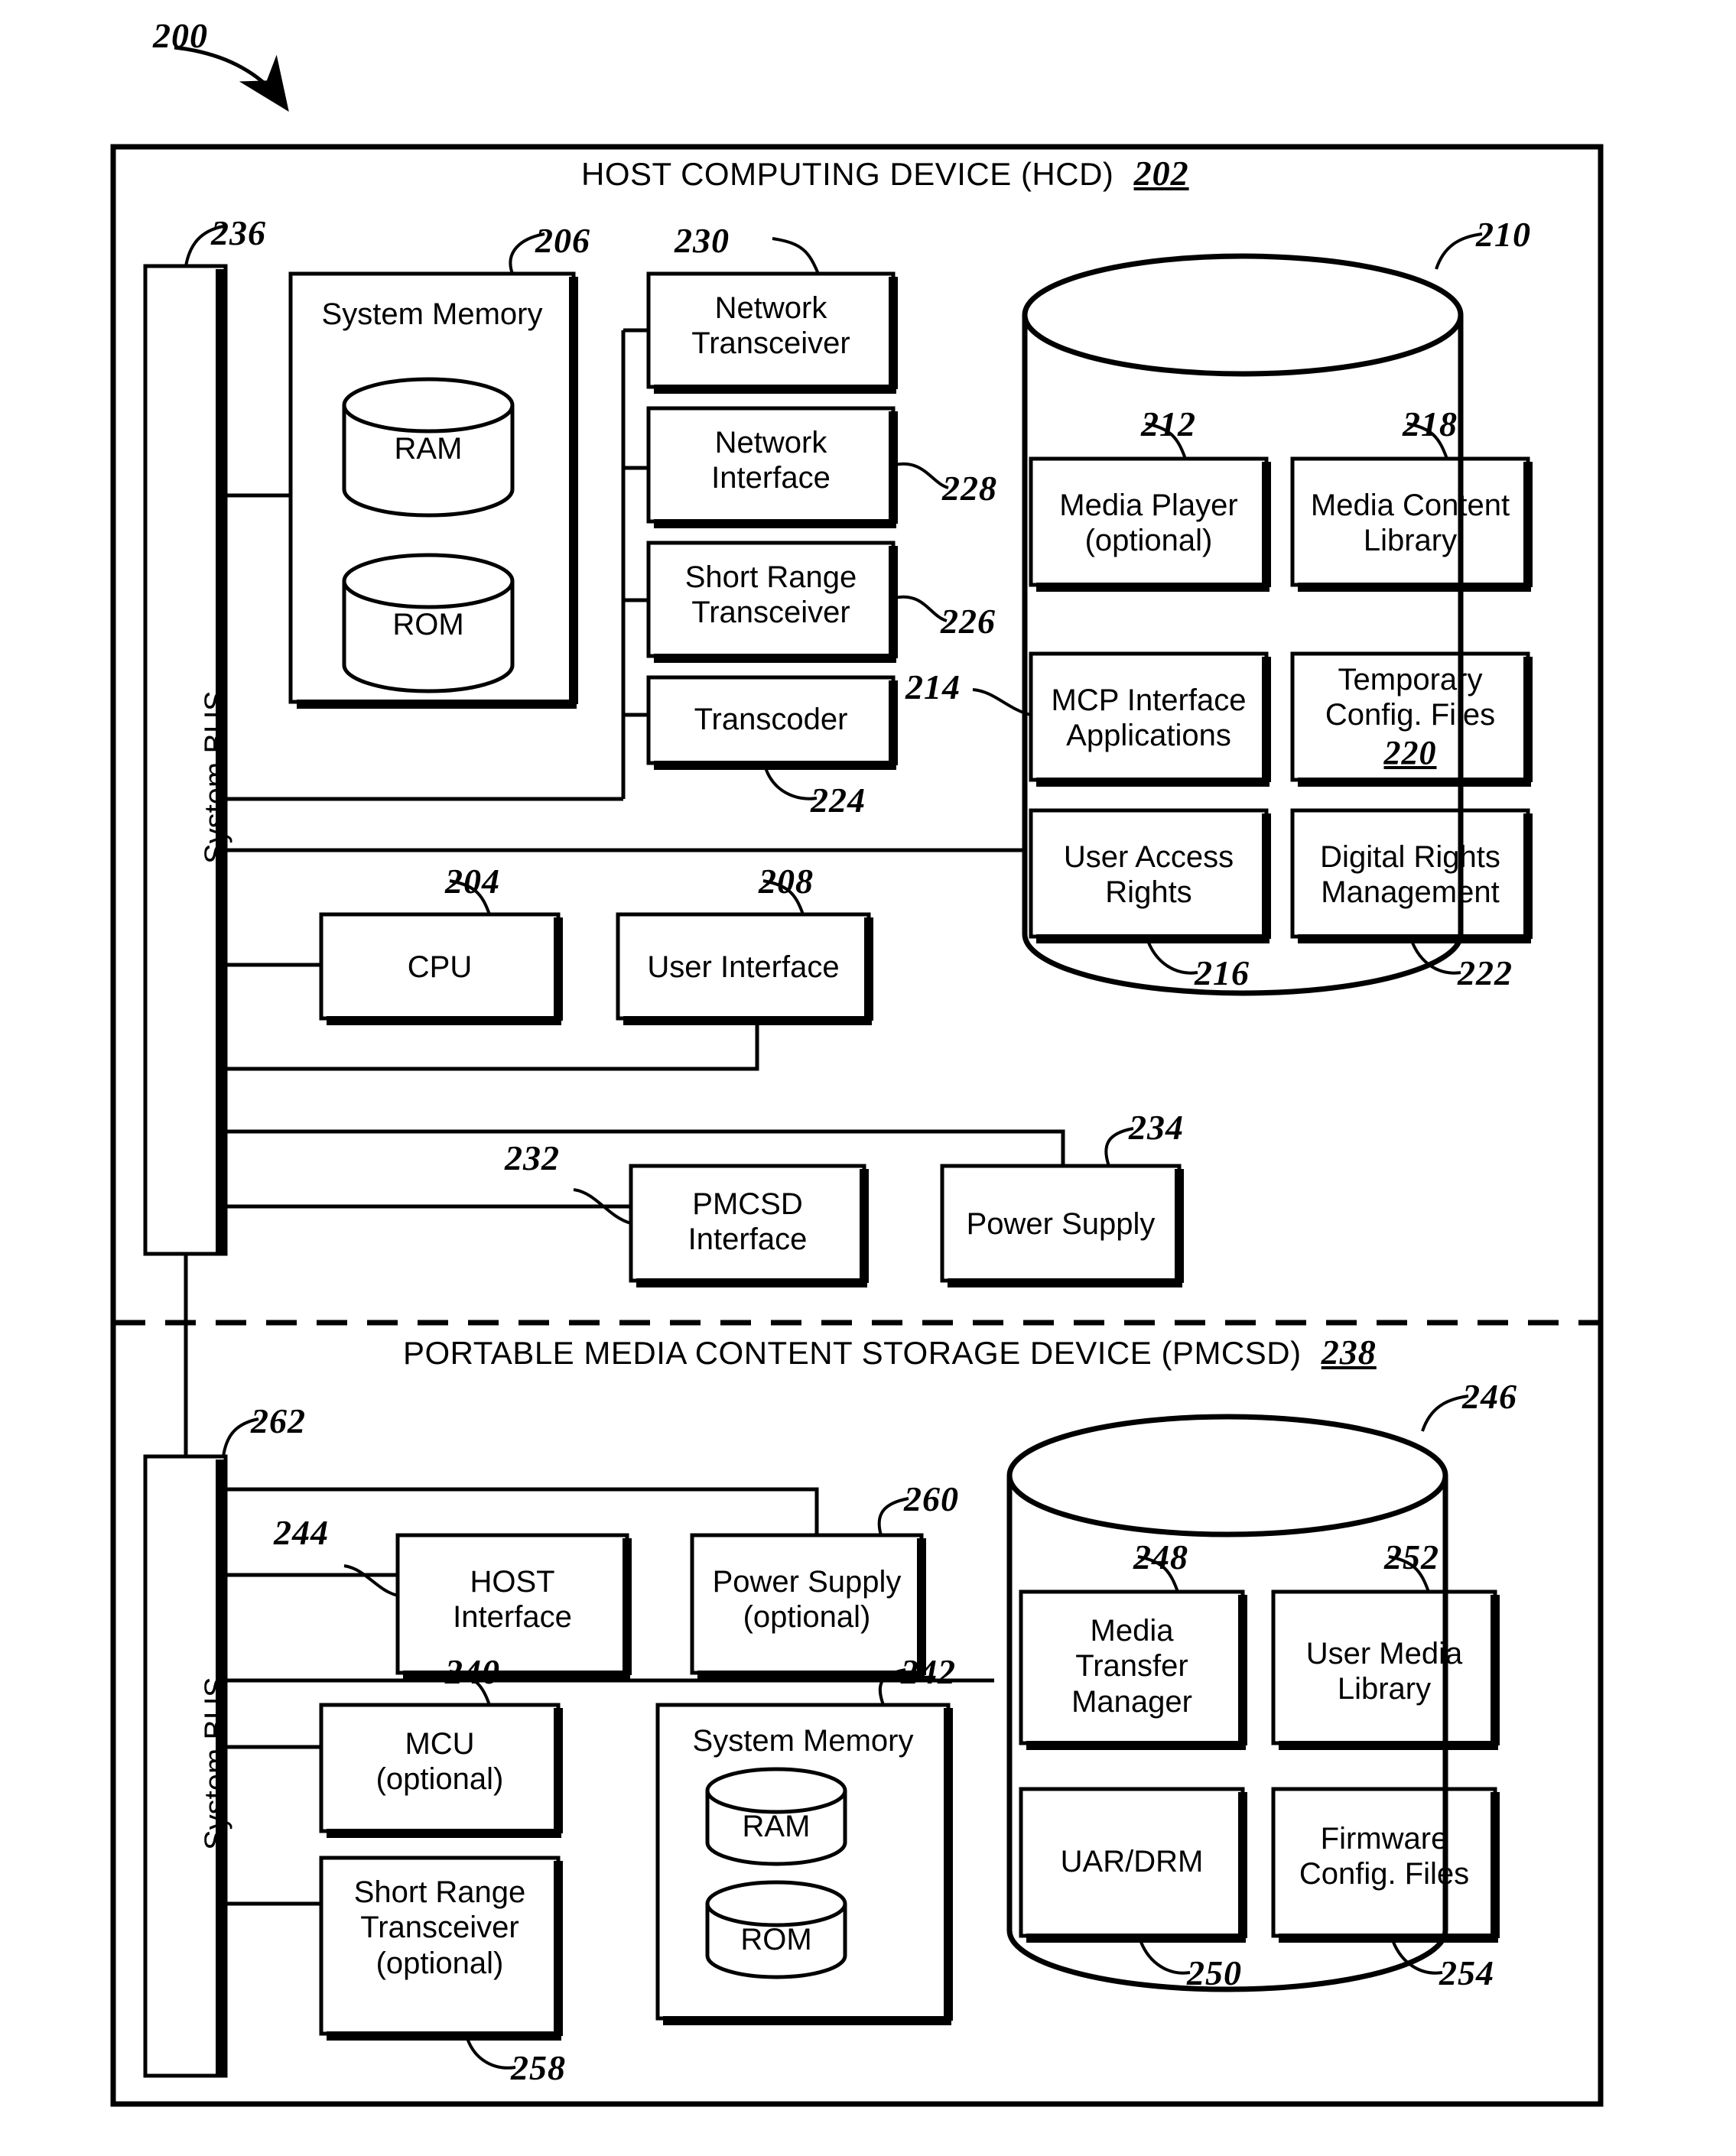 The height and width of the screenshot is (2156, 1736). What do you see at coordinates (776, 1826) in the screenshot?
I see `pmcsd-ram-label: RAM` at bounding box center [776, 1826].